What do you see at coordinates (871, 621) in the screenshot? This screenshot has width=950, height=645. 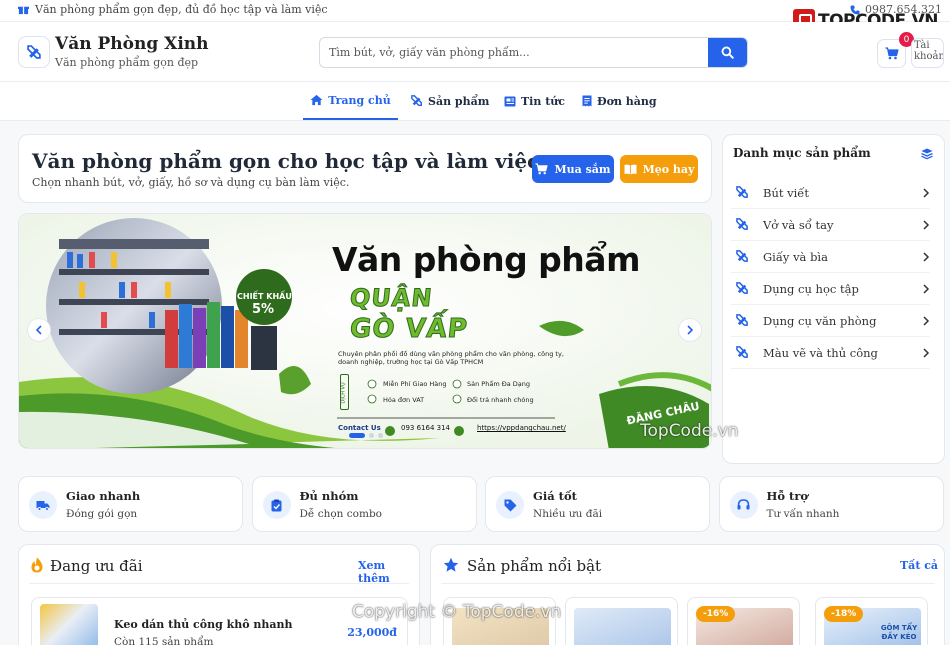 I see `product-card: -18% GÔM TẨY ĐẦY KÉO` at bounding box center [871, 621].